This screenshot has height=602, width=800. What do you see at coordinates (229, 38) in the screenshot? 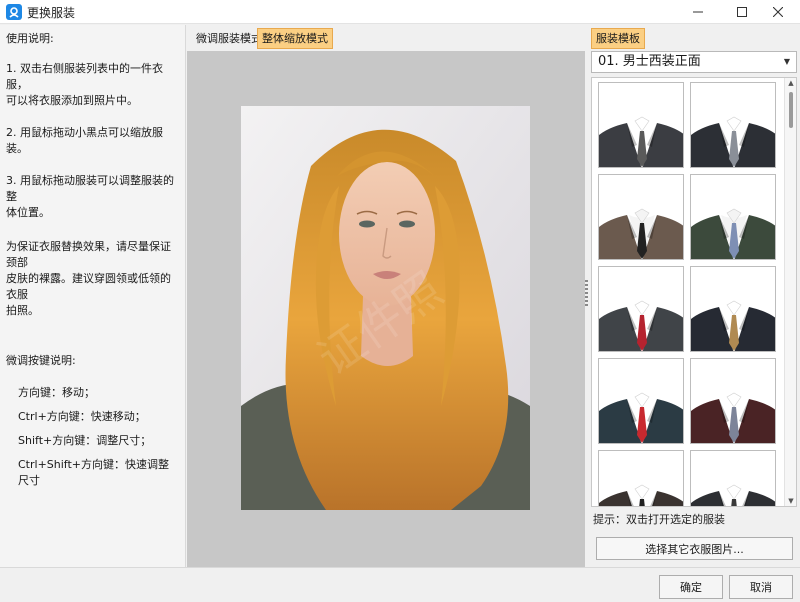
I see `tab-fine-adjust-mode: 微调服装模式` at bounding box center [229, 38].